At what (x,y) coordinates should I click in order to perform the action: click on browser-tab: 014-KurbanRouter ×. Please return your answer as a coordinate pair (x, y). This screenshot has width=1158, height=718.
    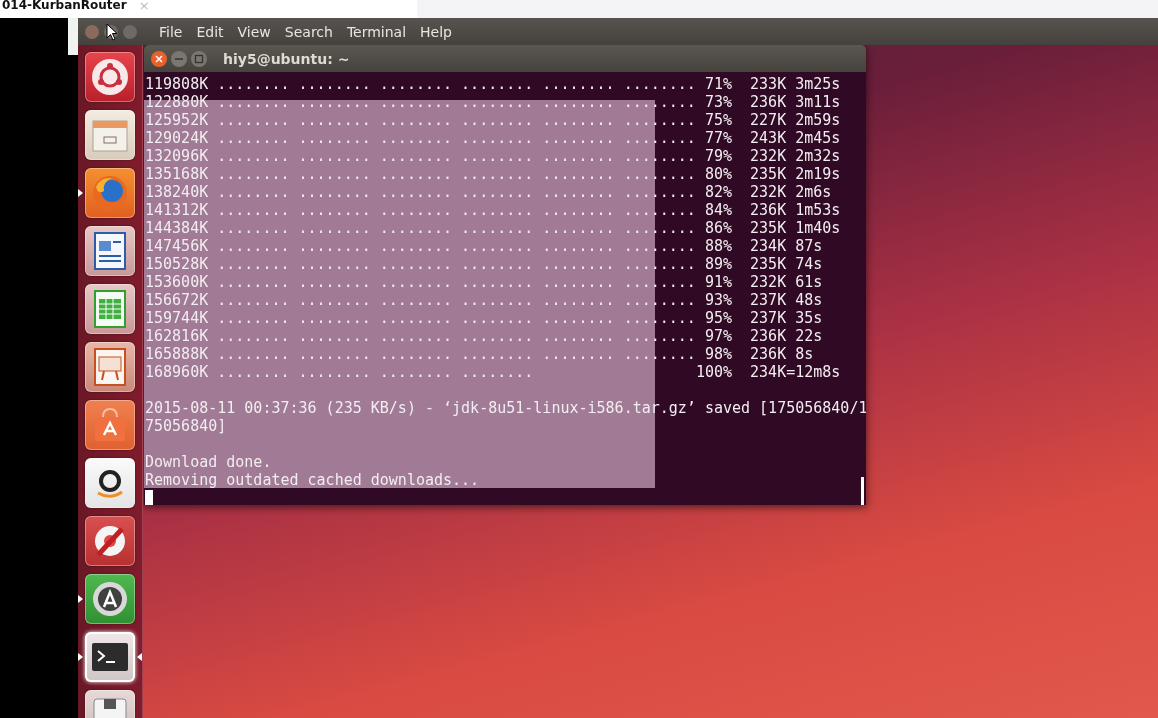
    Looking at the image, I should click on (208, 9).